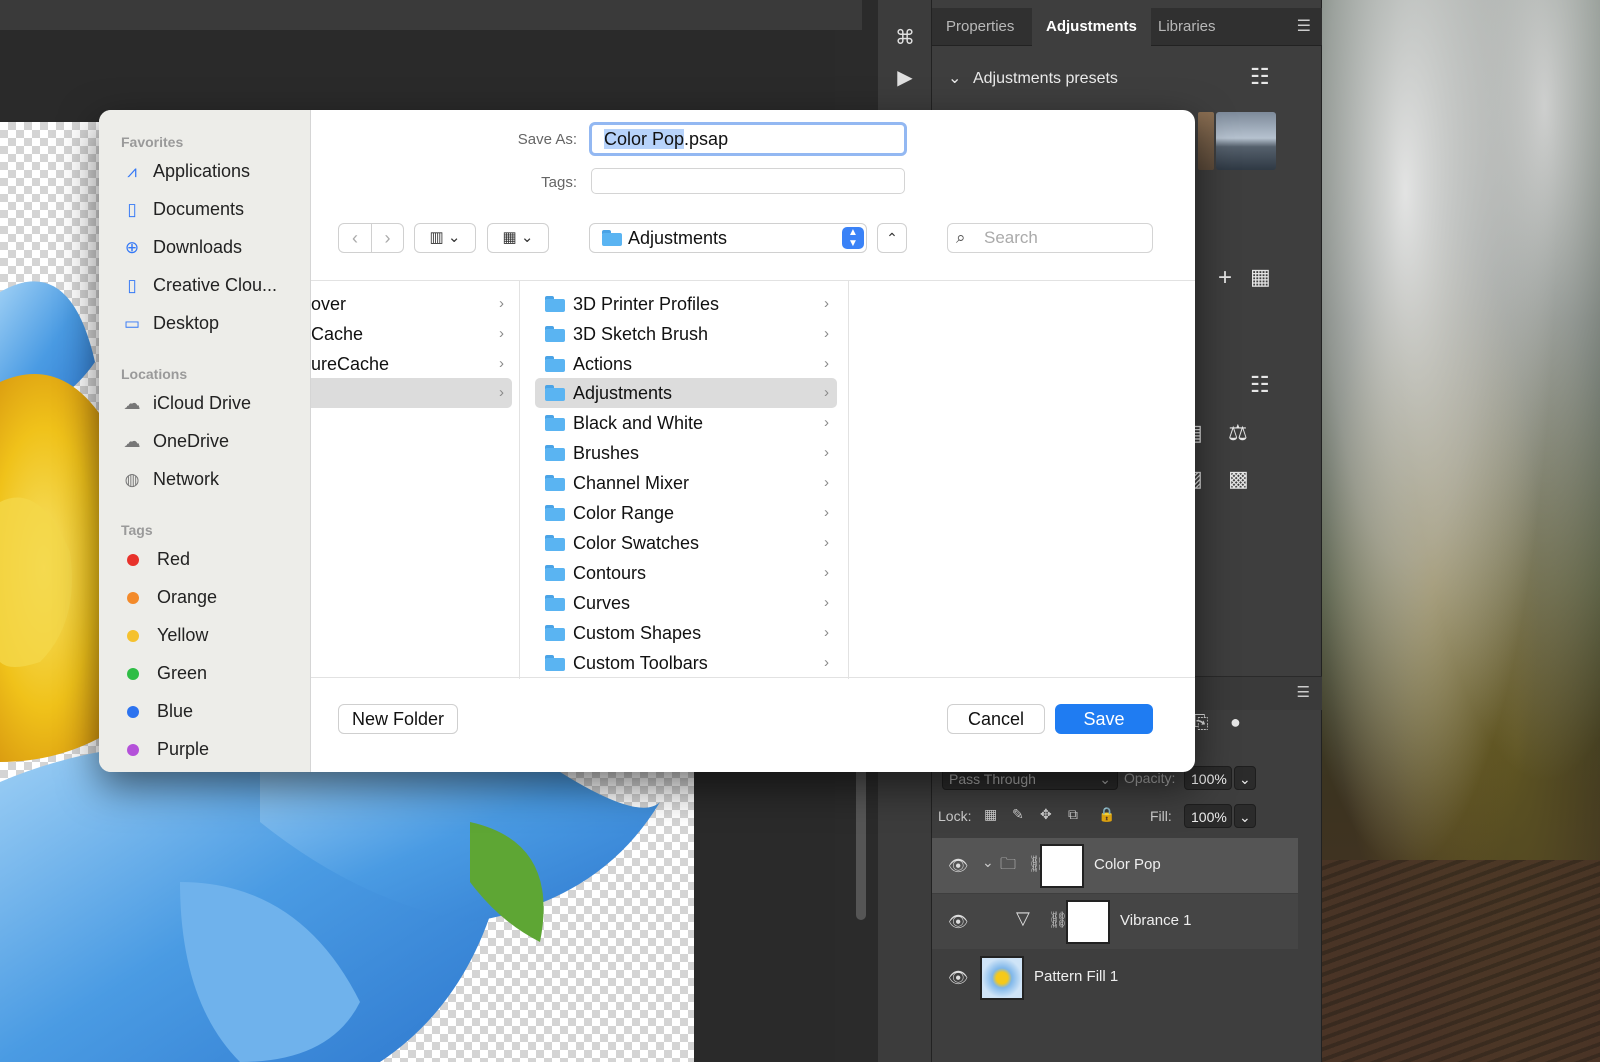 The width and height of the screenshot is (1600, 1062). Describe the element at coordinates (1115, 865) in the screenshot. I see `layer-row: 👁 ⌄ 🗀 ⛓ Color Pop` at that location.